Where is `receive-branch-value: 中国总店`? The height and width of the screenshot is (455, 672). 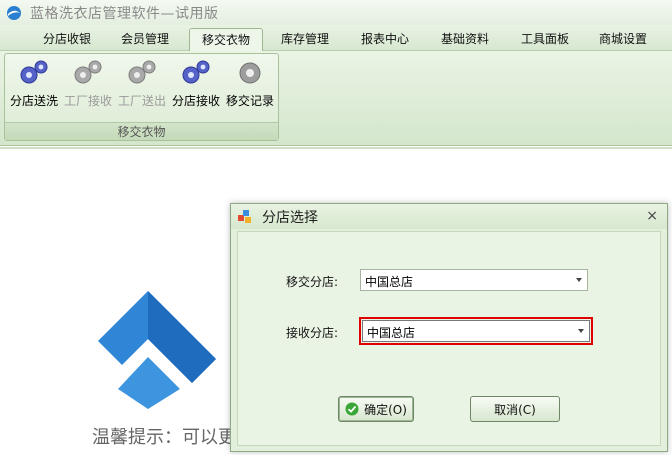 receive-branch-value: 中国总店 is located at coordinates (391, 333).